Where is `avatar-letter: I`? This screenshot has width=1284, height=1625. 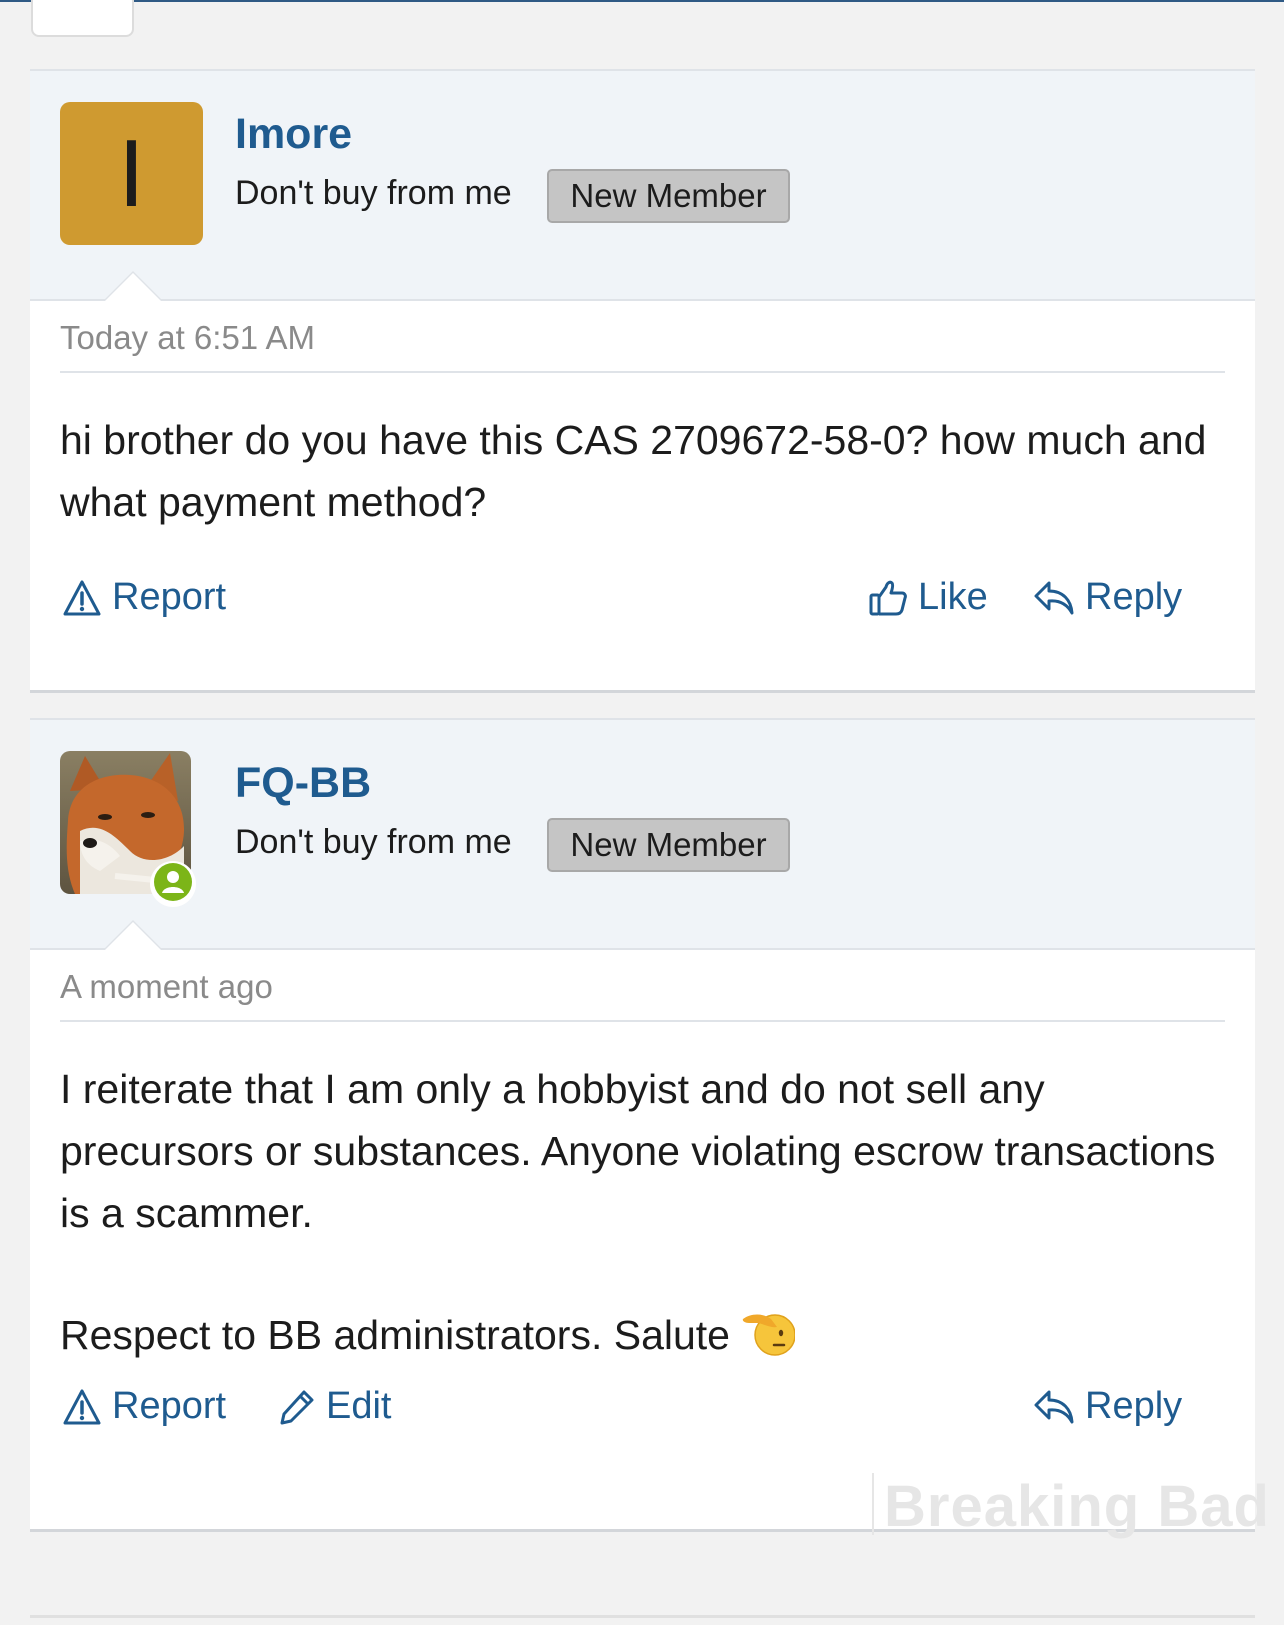
avatar-letter: I is located at coordinates (131, 173).